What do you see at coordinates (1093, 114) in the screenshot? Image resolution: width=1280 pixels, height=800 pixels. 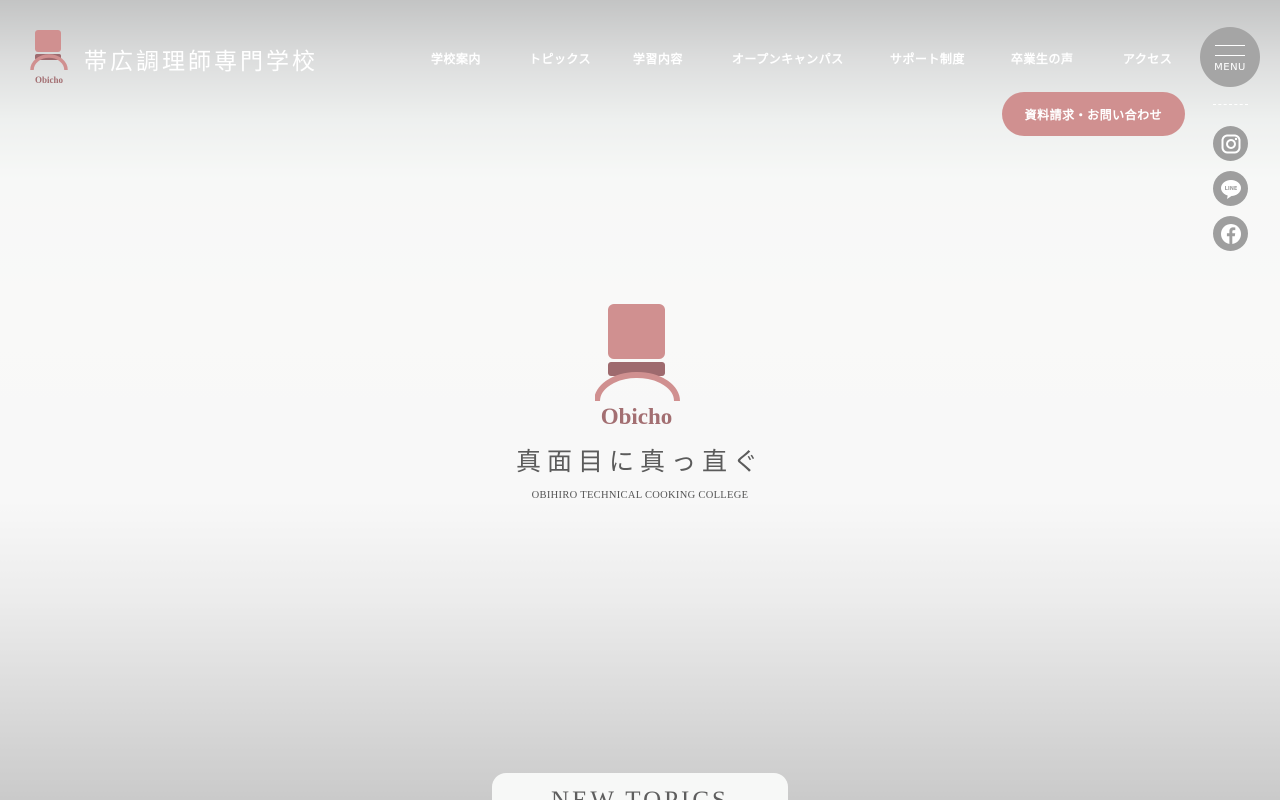 I see `request-info-button: 資料請求・お問い合わせ` at bounding box center [1093, 114].